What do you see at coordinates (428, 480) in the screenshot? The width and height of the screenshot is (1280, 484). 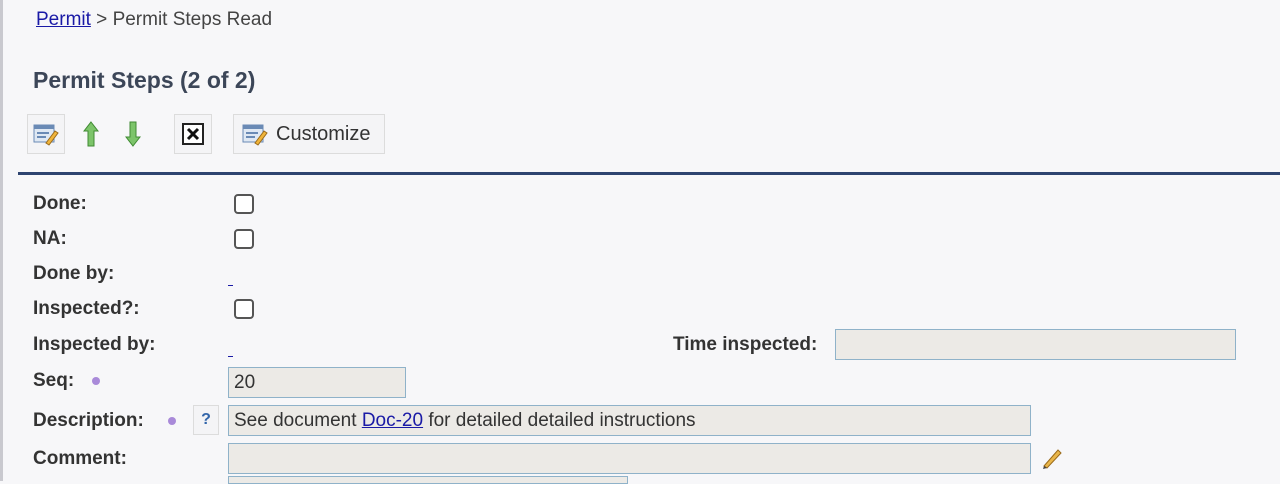 I see `next-row-field-partial` at bounding box center [428, 480].